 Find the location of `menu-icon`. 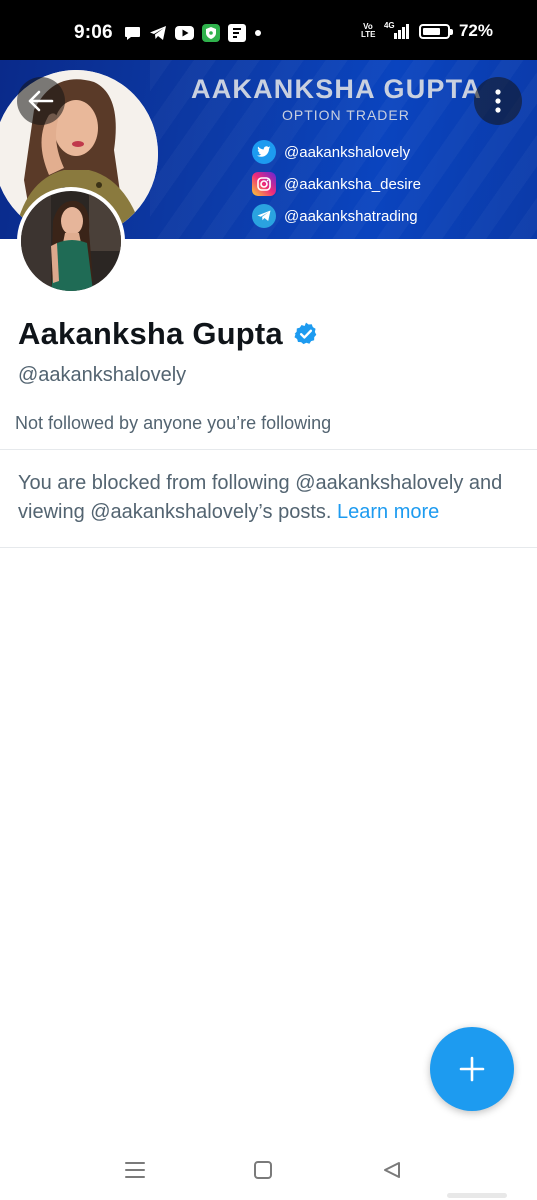

menu-icon is located at coordinates (135, 1170).